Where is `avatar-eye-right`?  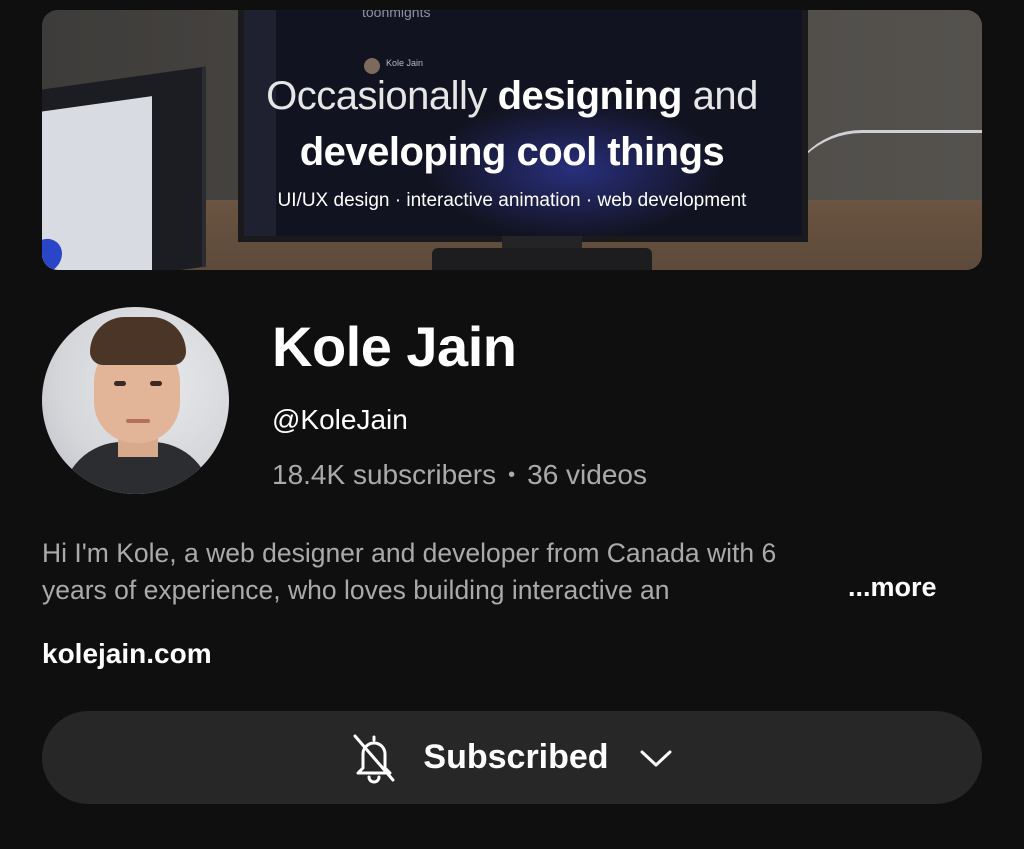 avatar-eye-right is located at coordinates (156, 383).